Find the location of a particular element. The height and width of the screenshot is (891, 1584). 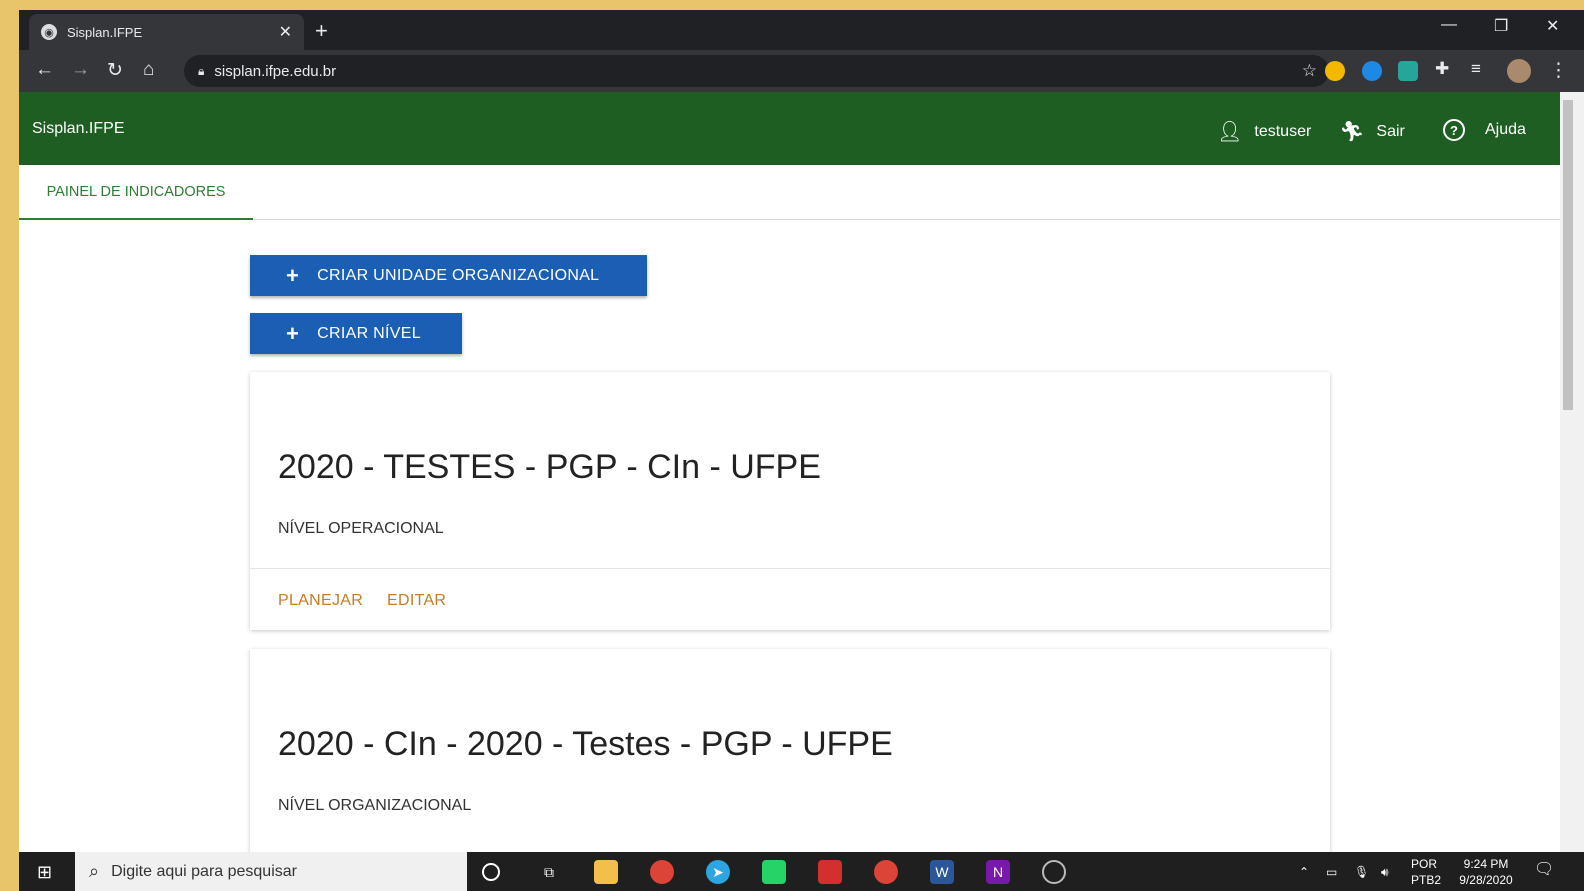

taskbar-search-placeholder: Digite aqui para pesquisar is located at coordinates (204, 871).